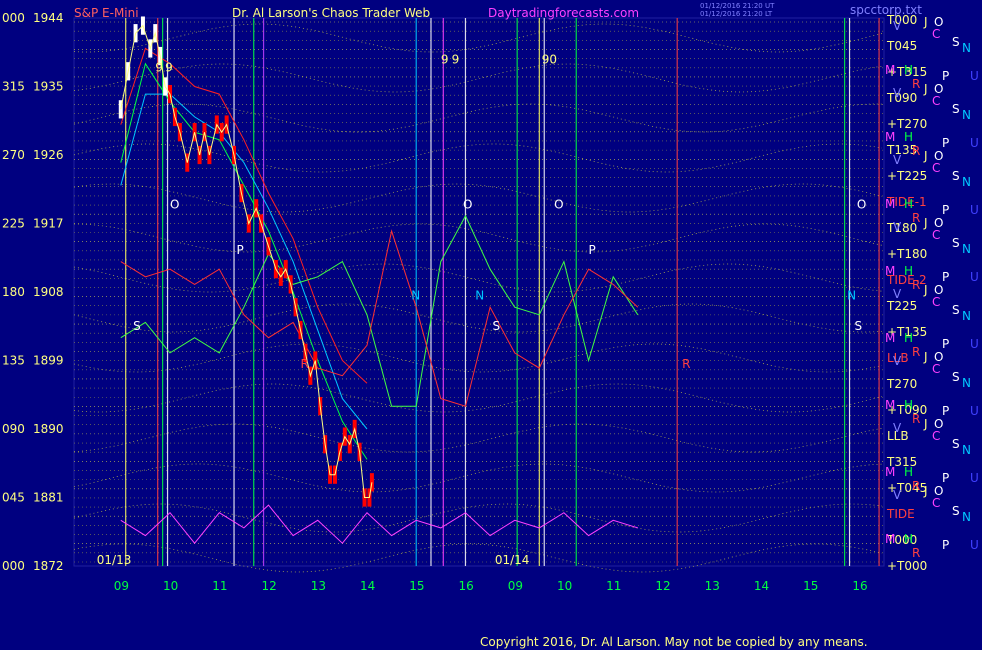  Describe the element at coordinates (563, 13) in the screenshot. I see `site-link: Daytradingforecasts.com` at that location.